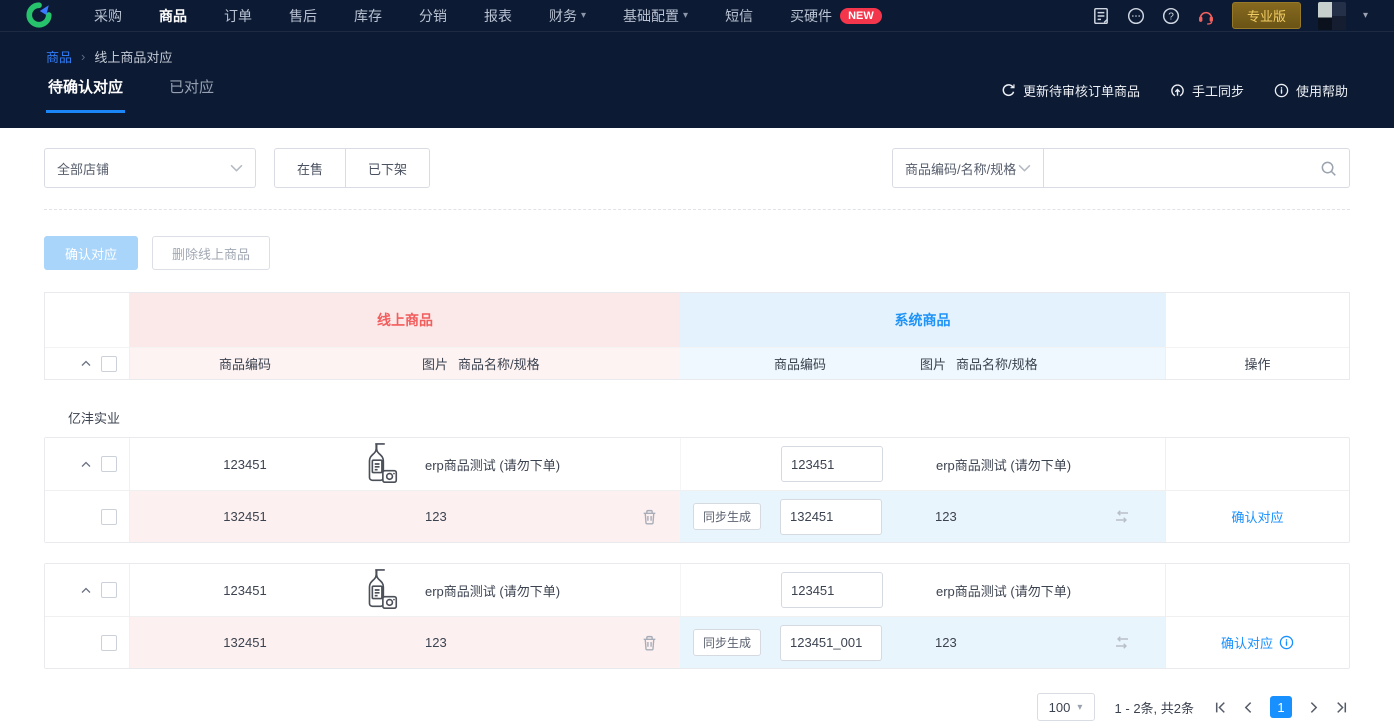 The image size is (1394, 724). I want to click on nav-item-aftersales: 售后, so click(303, 16).